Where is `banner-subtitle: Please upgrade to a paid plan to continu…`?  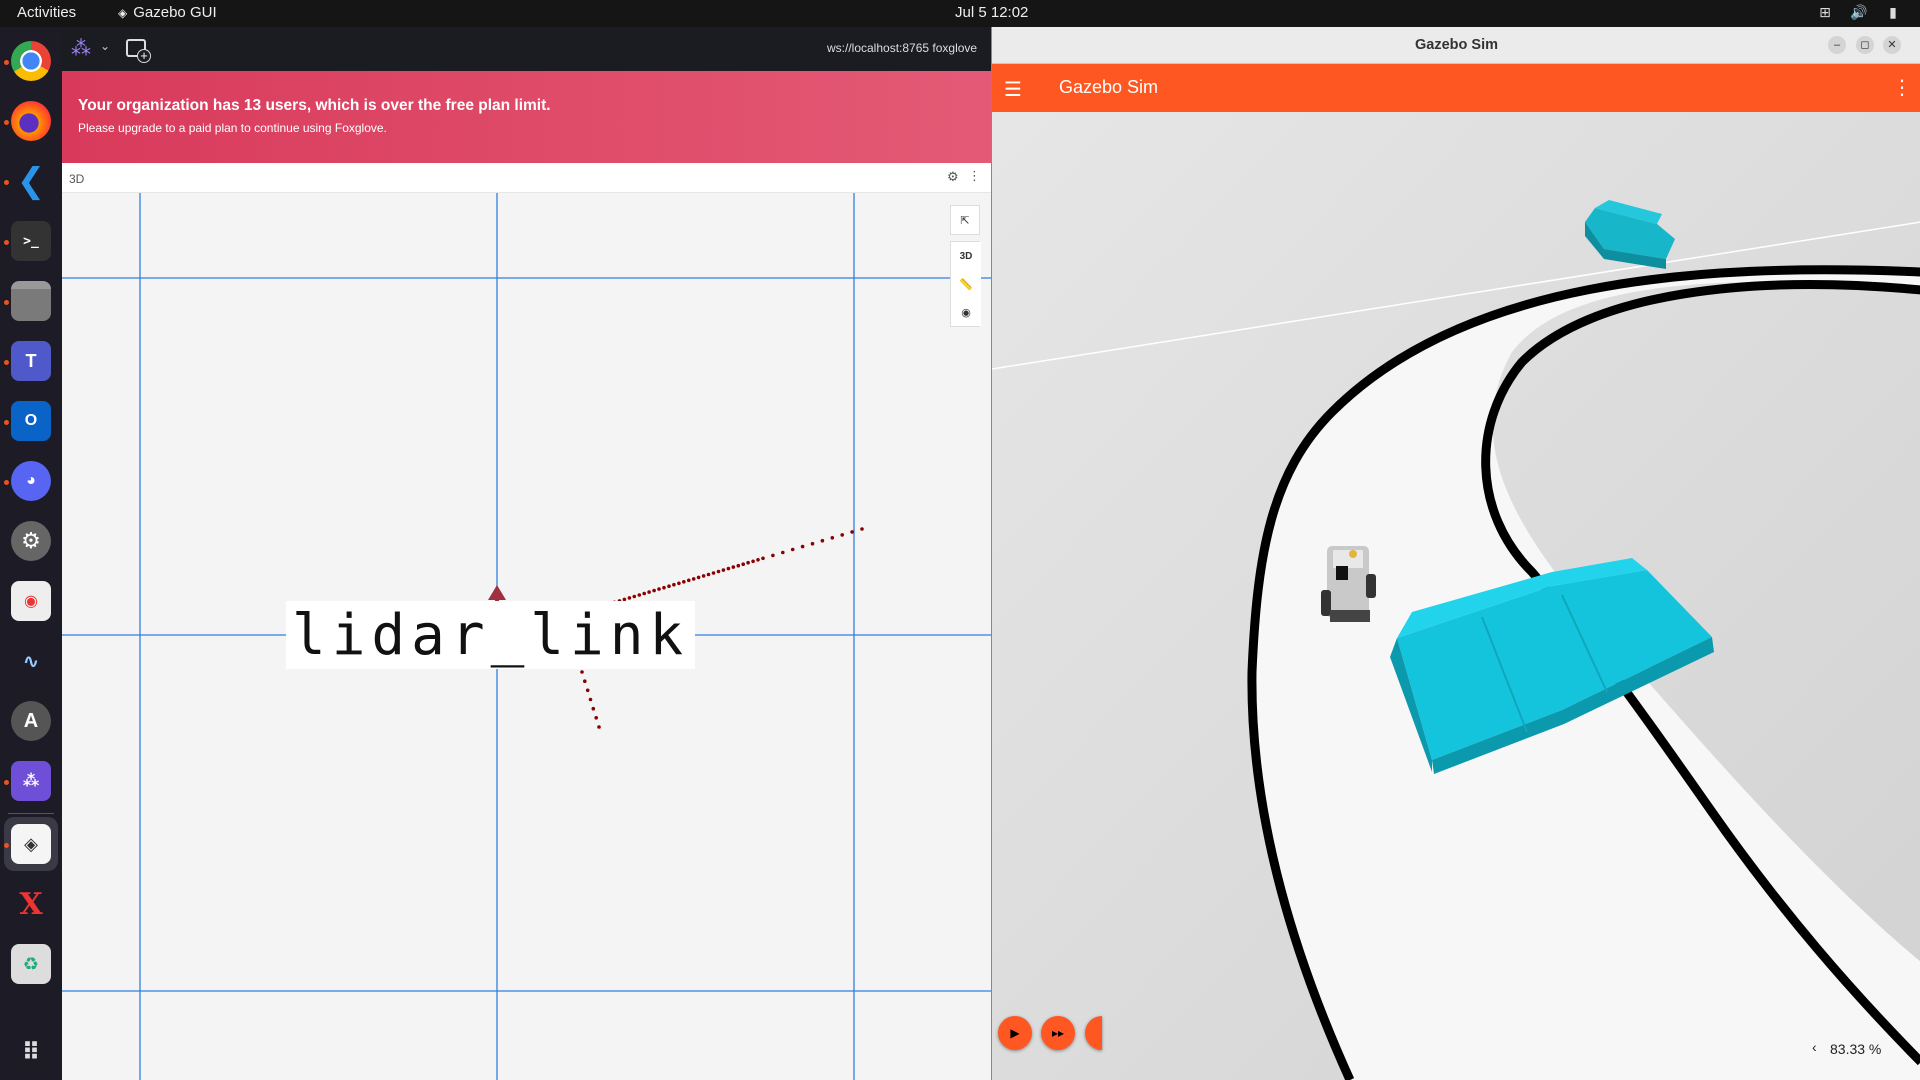 banner-subtitle: Please upgrade to a paid plan to continu… is located at coordinates (232, 128).